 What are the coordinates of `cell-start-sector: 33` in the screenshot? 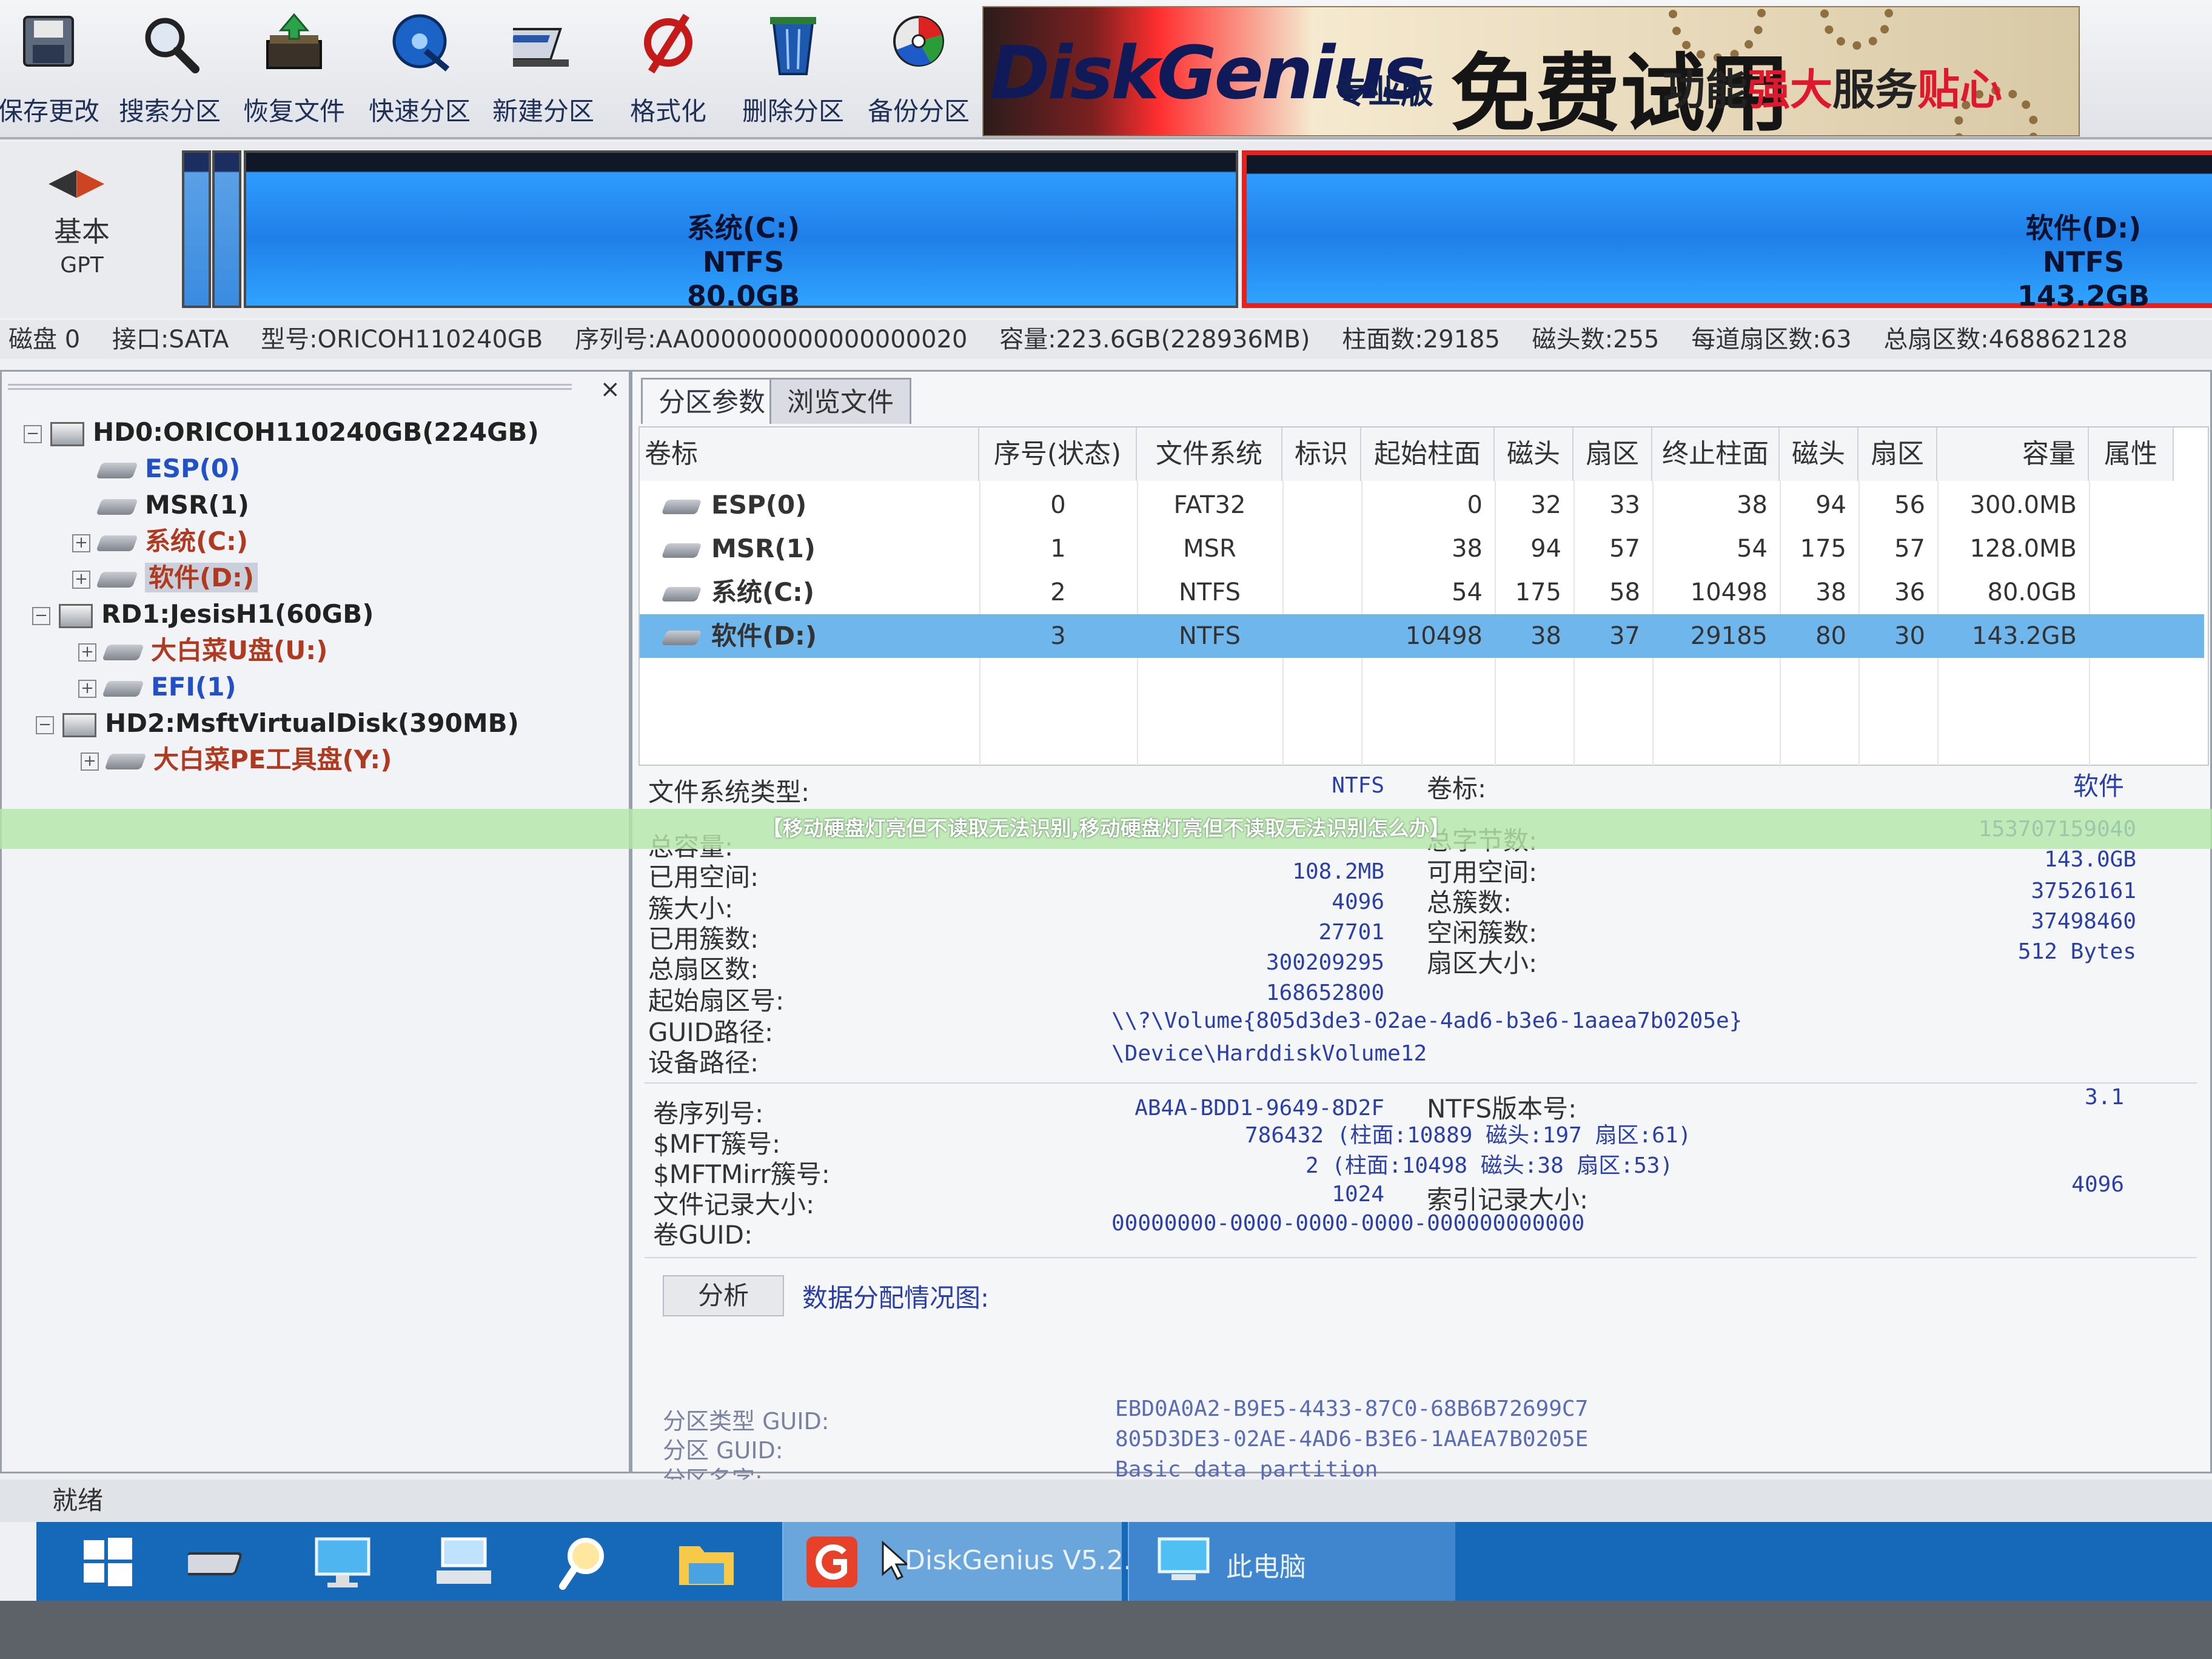 It's located at (1624, 505).